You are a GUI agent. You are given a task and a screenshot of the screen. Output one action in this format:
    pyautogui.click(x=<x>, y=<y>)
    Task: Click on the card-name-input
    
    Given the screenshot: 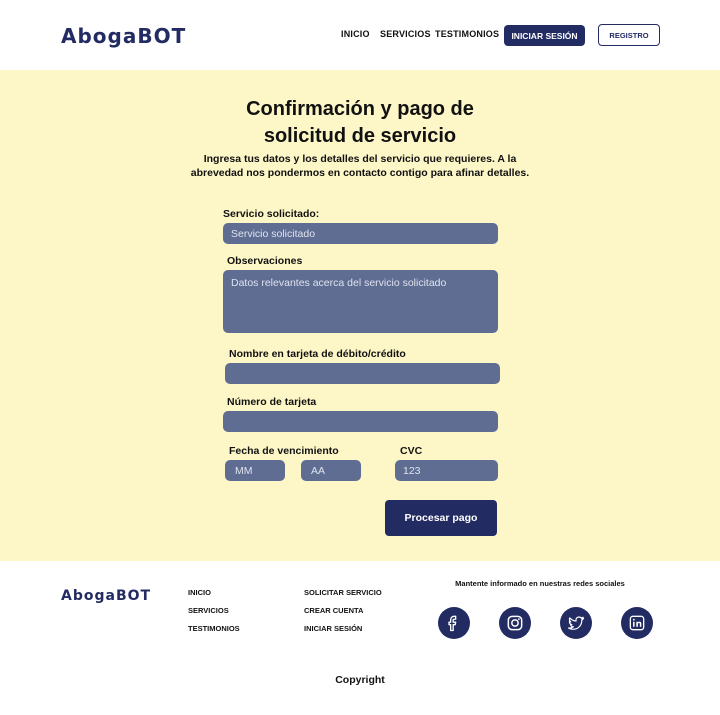 What is the action you would take?
    pyautogui.click(x=362, y=373)
    